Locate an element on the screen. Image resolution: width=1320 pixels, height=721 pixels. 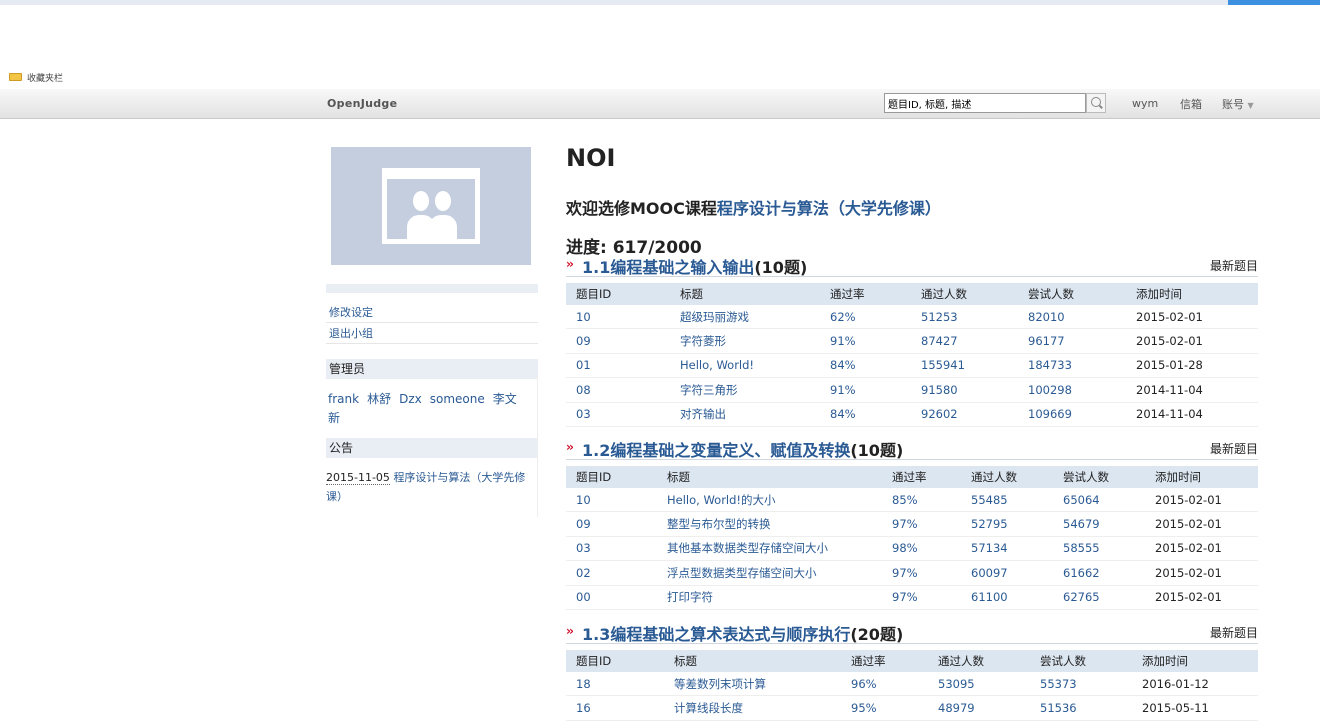
passed-count: 53095 is located at coordinates (979, 684).